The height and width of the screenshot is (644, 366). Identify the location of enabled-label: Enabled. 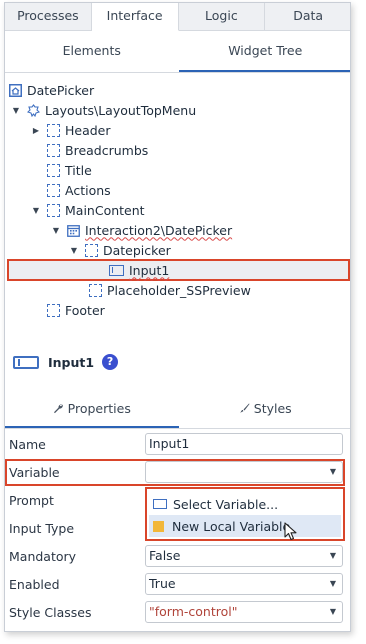
(34, 584).